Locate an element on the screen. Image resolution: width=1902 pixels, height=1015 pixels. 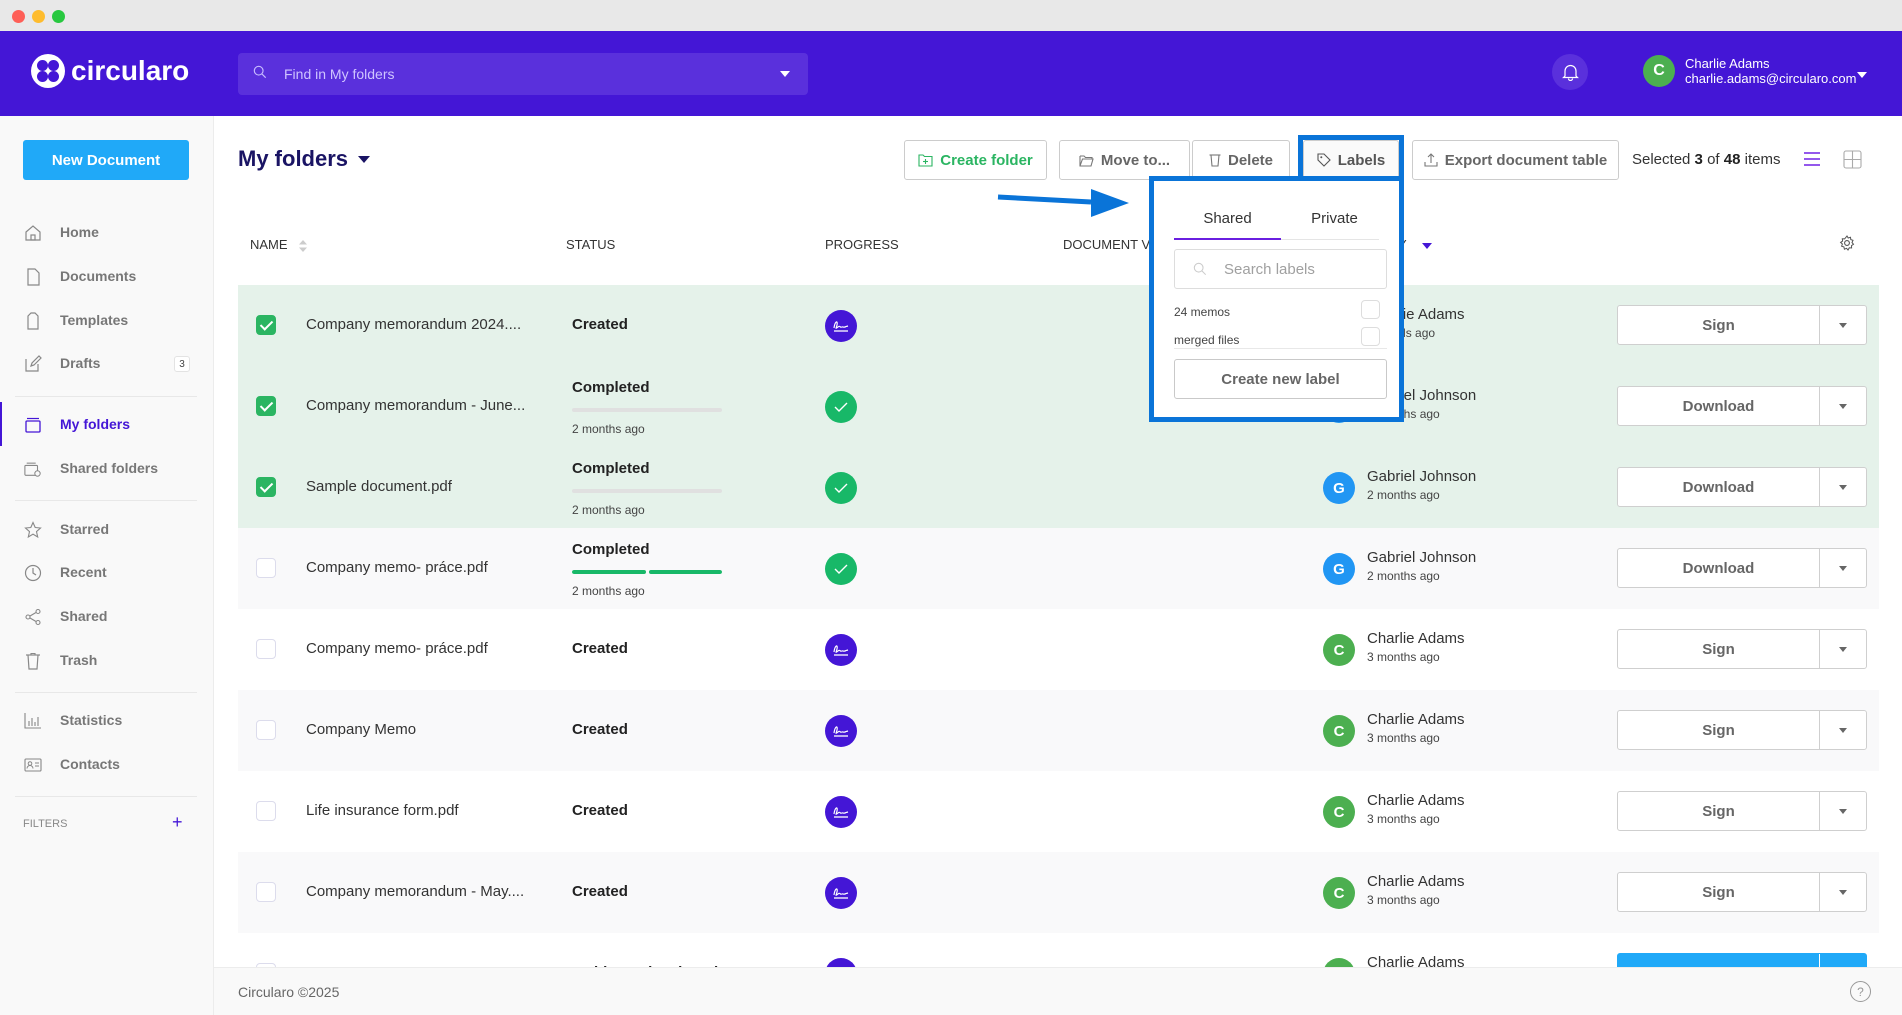
sidebar-item-drafts: Drafts 3 is located at coordinates (106, 363).